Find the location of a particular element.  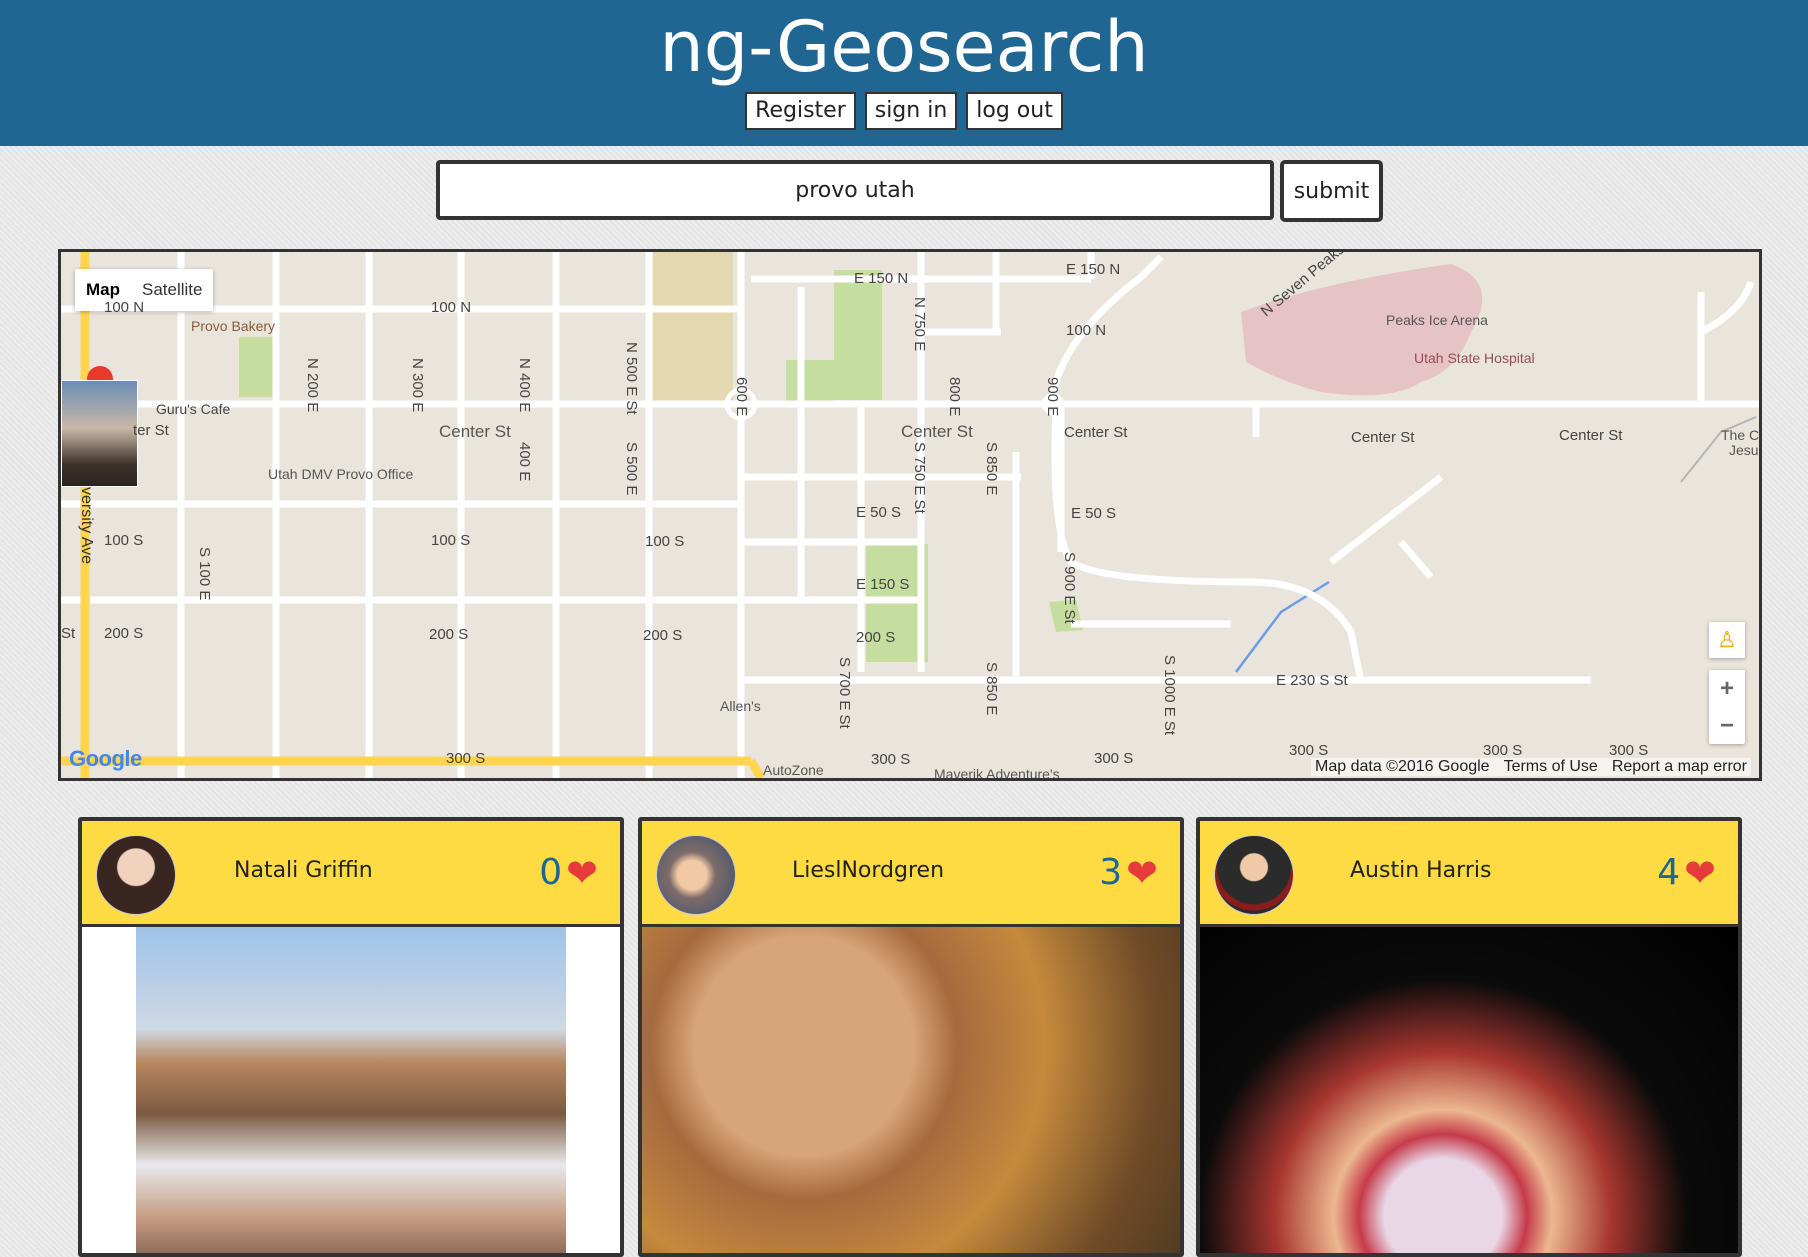

like-count: 0 is located at coordinates (551, 872).